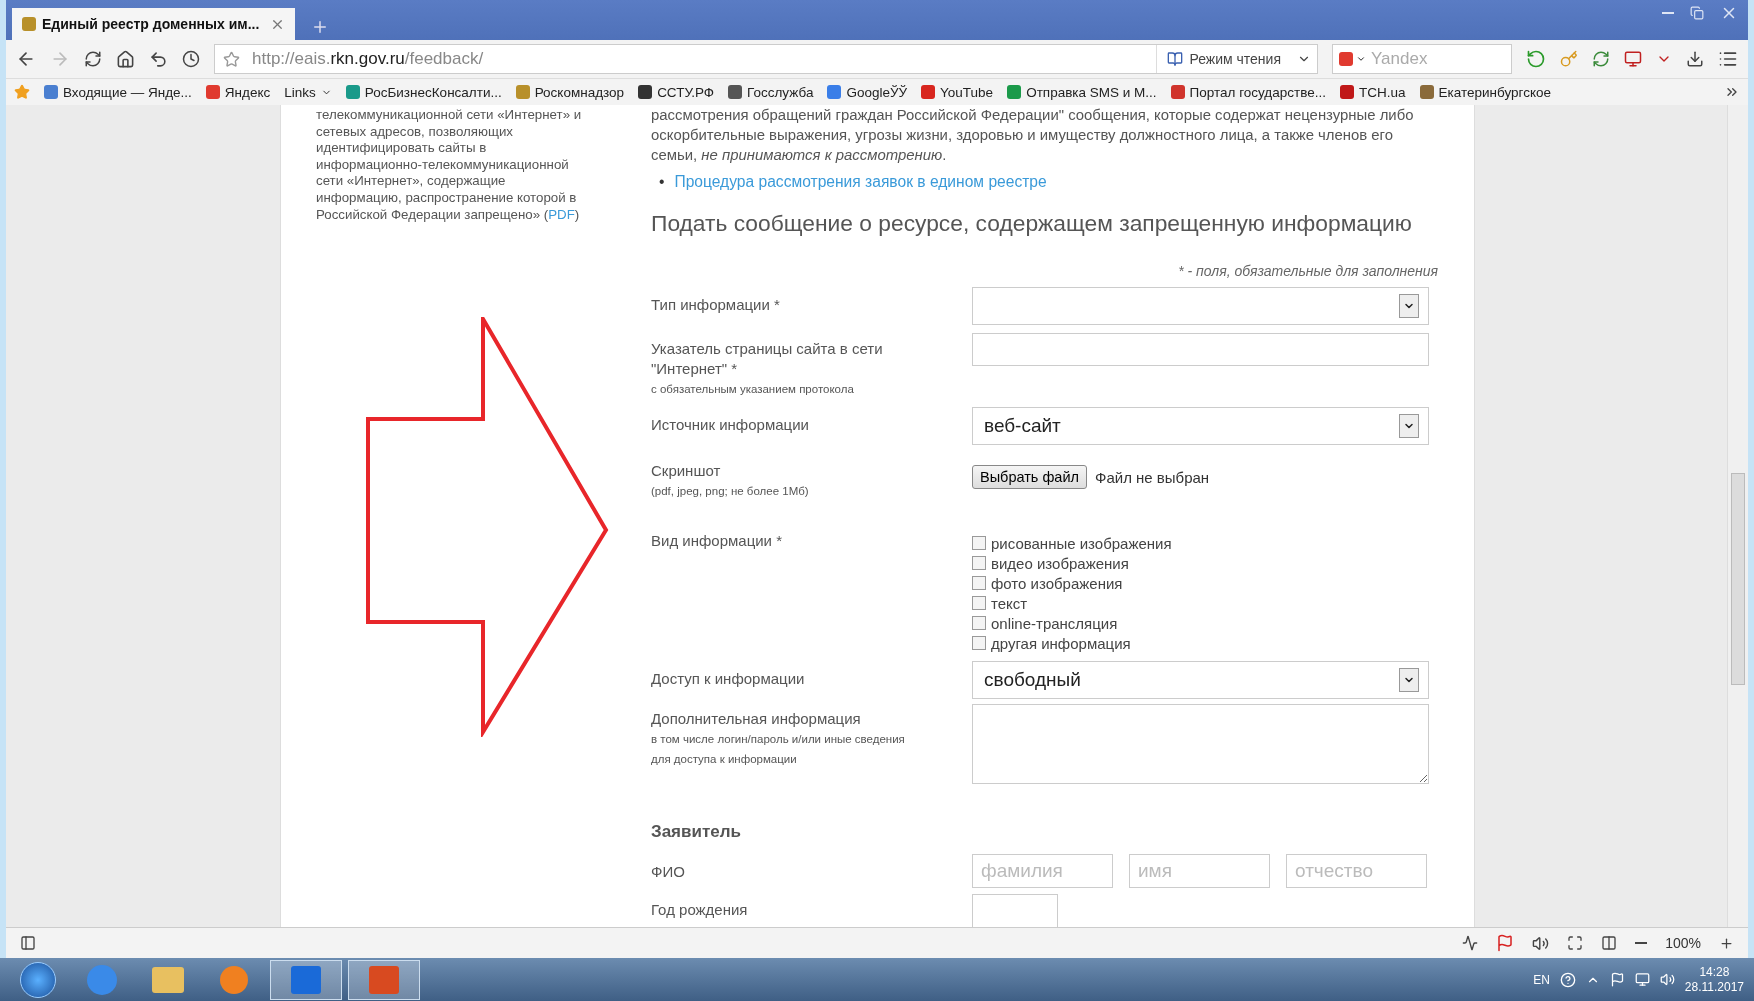  What do you see at coordinates (1199, 871) in the screenshot?
I see `input-field: имя` at bounding box center [1199, 871].